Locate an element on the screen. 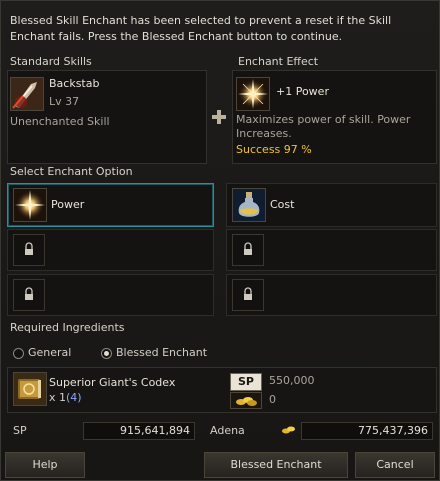 Image resolution: width=440 pixels, height=481 pixels. ingredient-quantity: x 1(4) is located at coordinates (65, 397).